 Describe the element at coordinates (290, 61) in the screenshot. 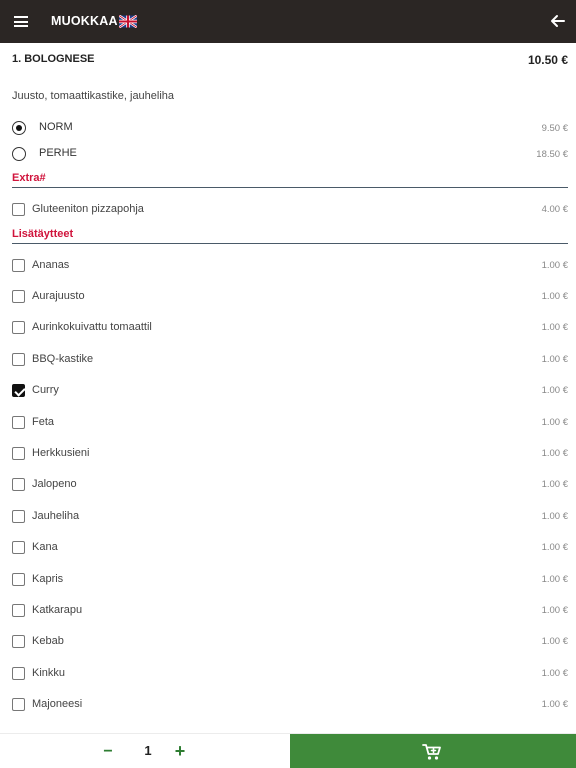

I see `product-header: 1. BOLOGNESE 10.50 €` at that location.